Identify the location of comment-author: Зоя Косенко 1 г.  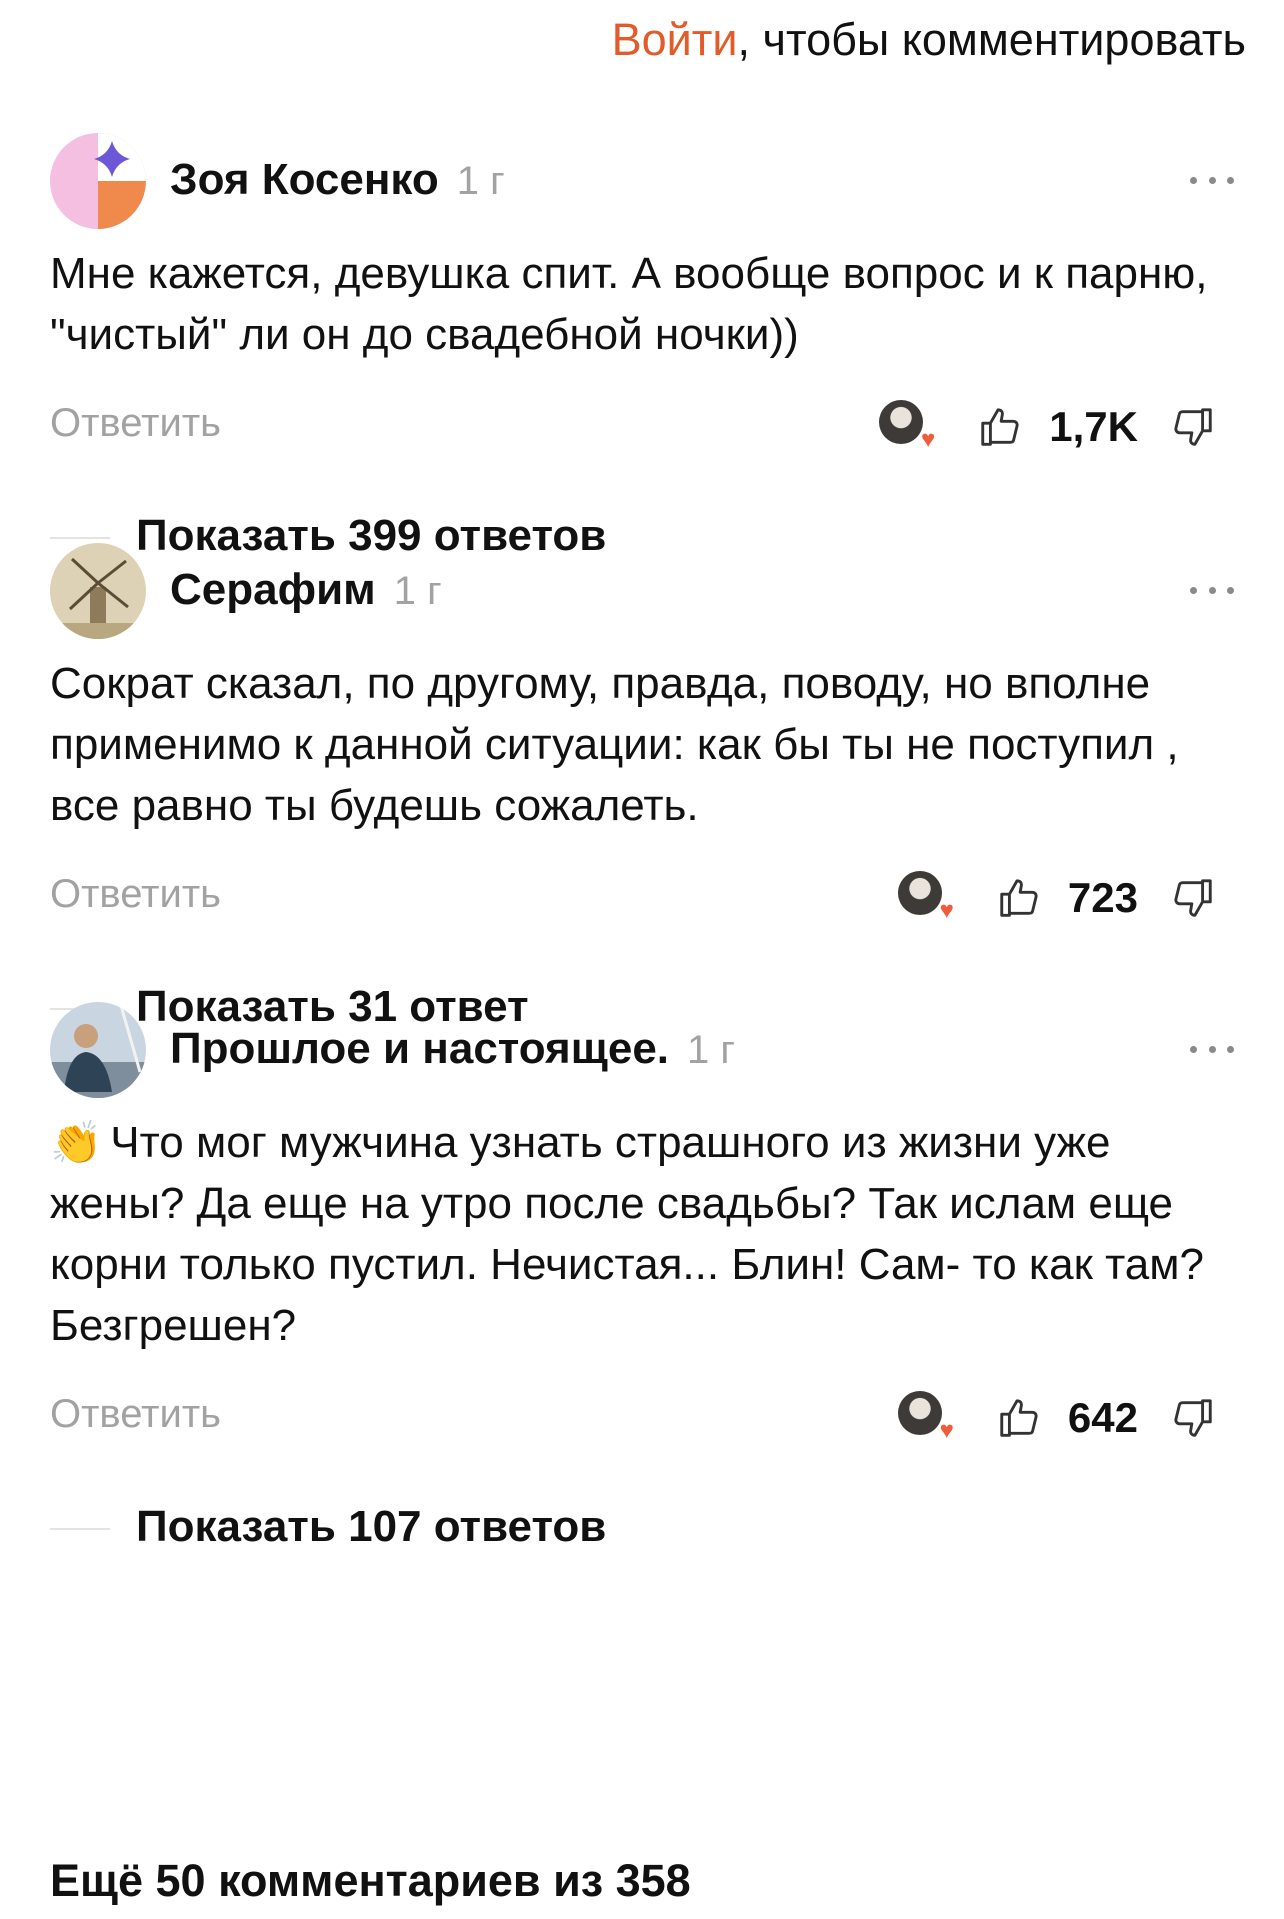
(337, 180).